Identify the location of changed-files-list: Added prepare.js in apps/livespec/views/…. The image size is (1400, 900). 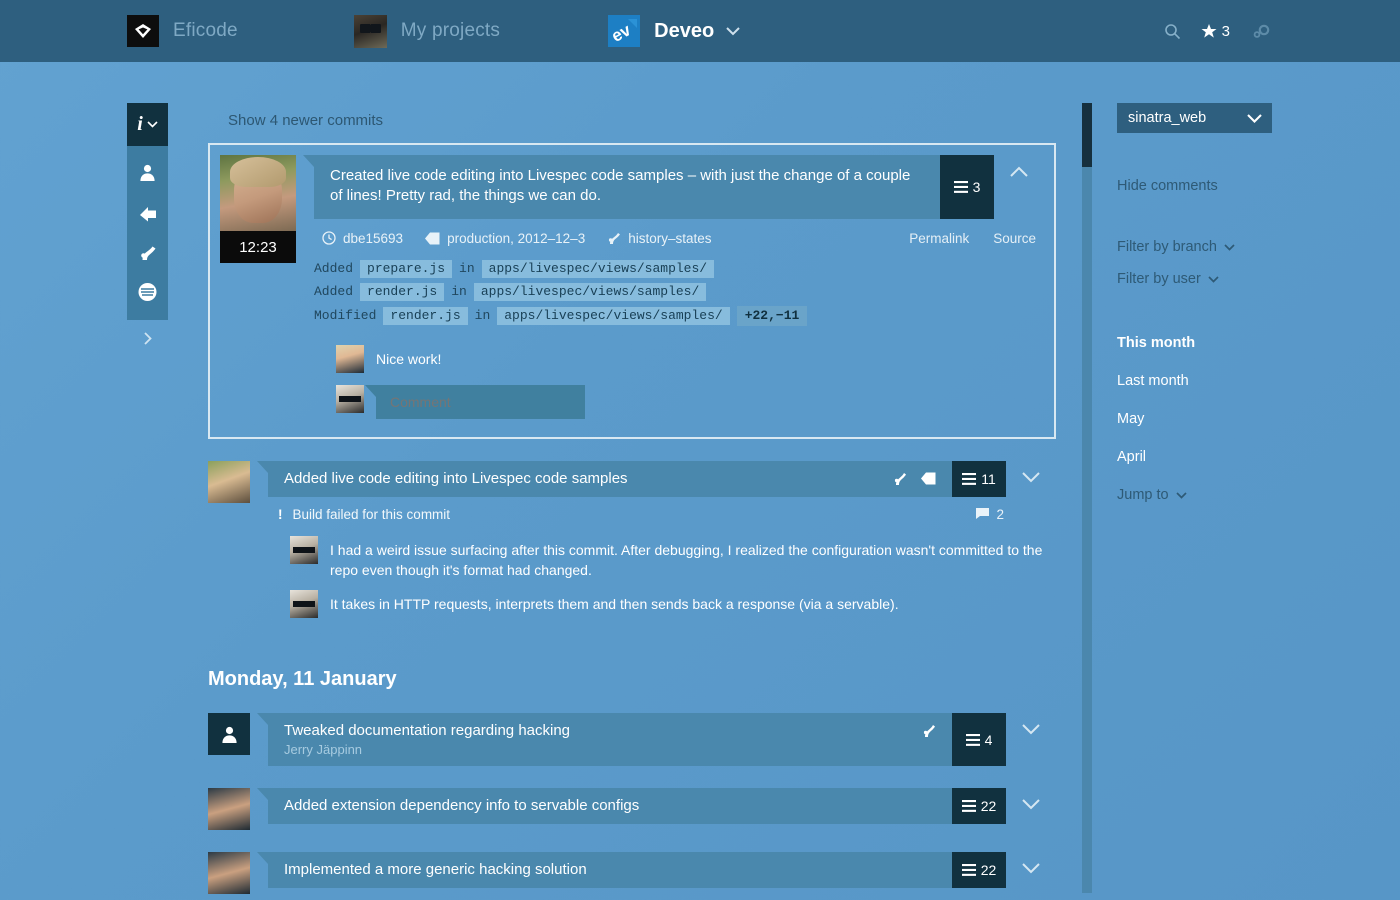
(679, 286).